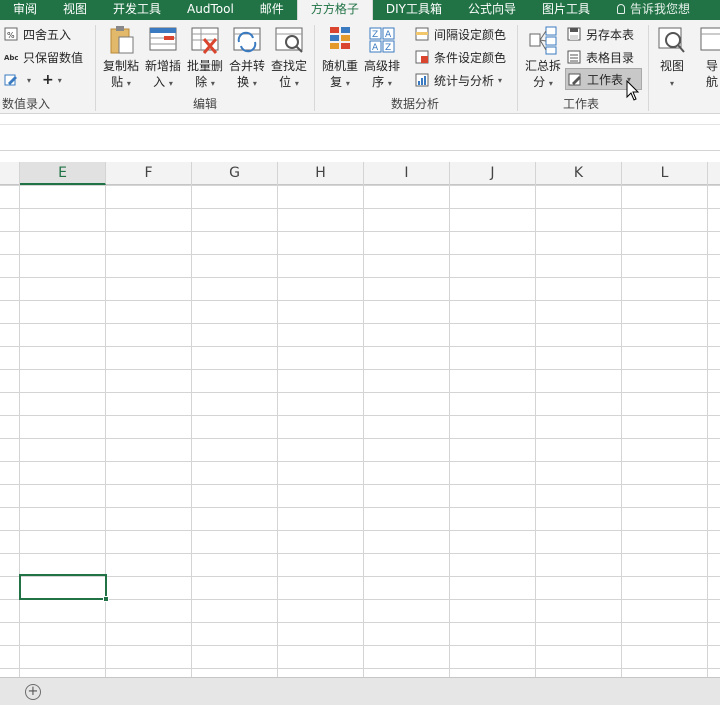  Describe the element at coordinates (53, 57) in the screenshot. I see `keep-value-label: 只保留数值` at that location.